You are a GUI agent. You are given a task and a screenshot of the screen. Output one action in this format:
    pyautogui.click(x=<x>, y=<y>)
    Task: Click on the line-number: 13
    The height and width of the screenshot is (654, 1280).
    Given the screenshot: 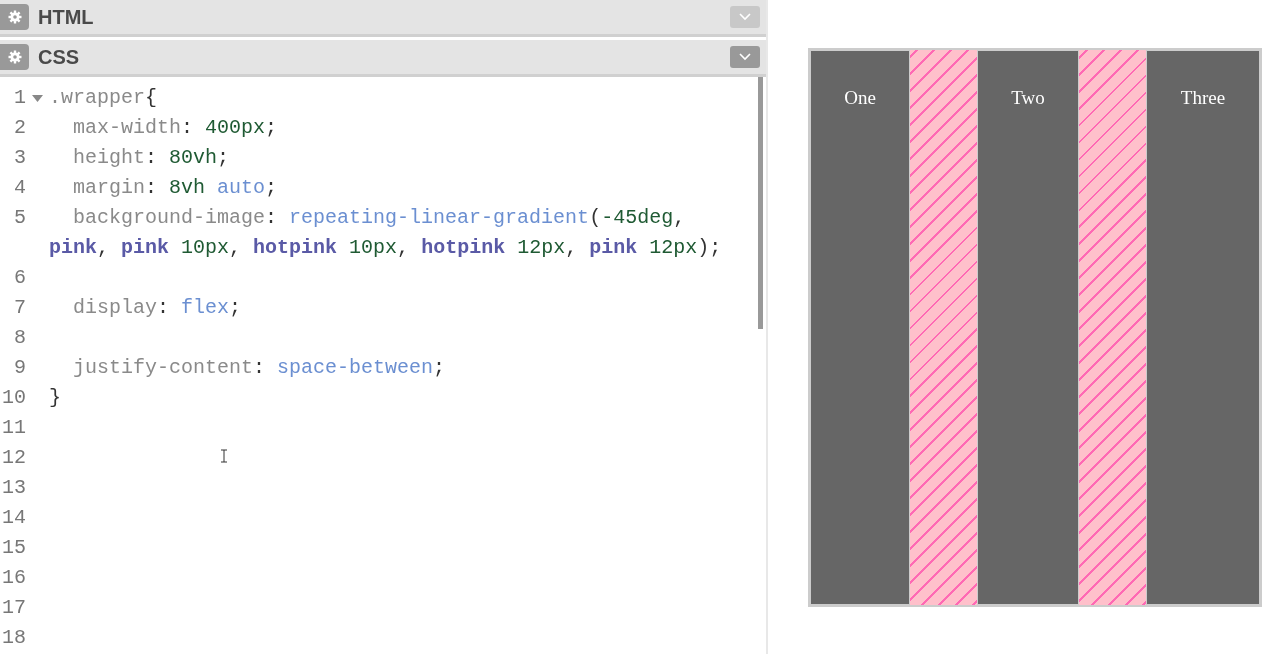 What is the action you would take?
    pyautogui.click(x=13, y=488)
    